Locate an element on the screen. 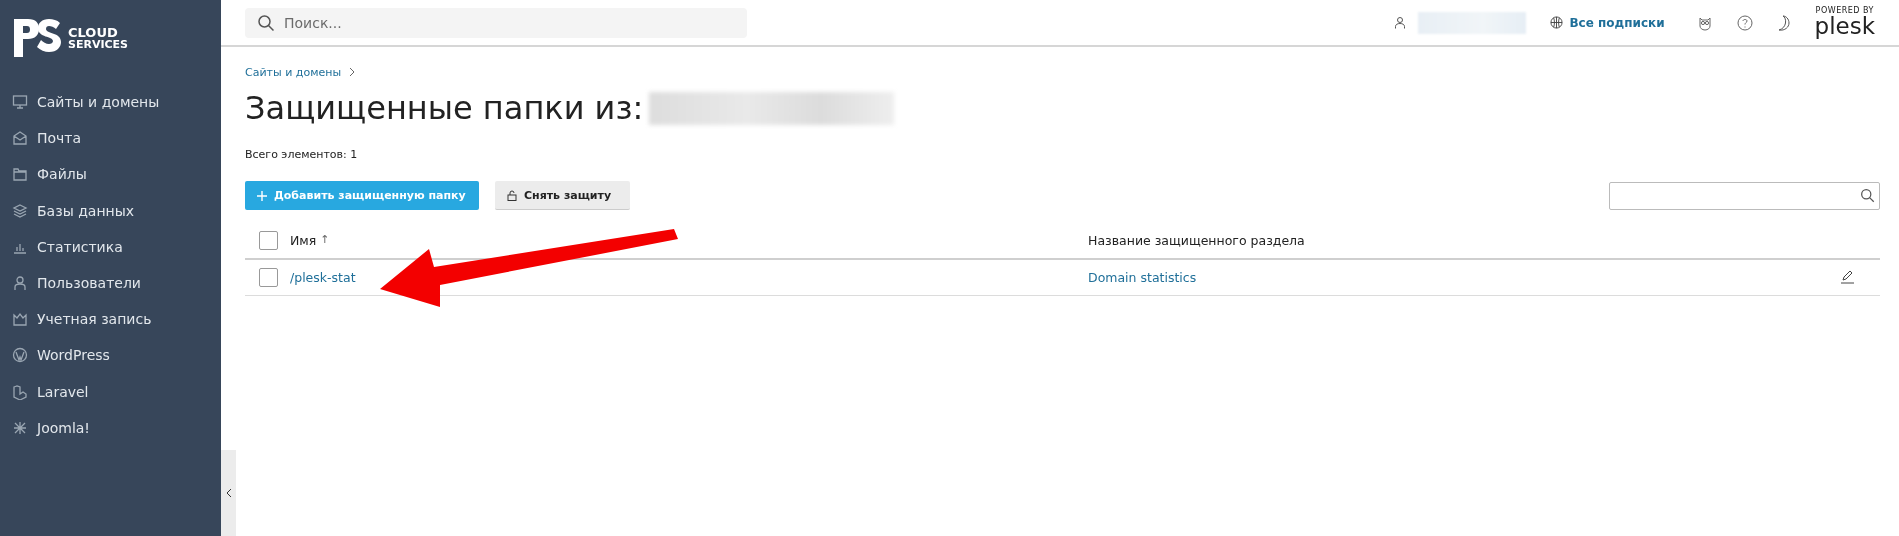 This screenshot has height=536, width=1899. sort-indicator: ↑ is located at coordinates (325, 240).